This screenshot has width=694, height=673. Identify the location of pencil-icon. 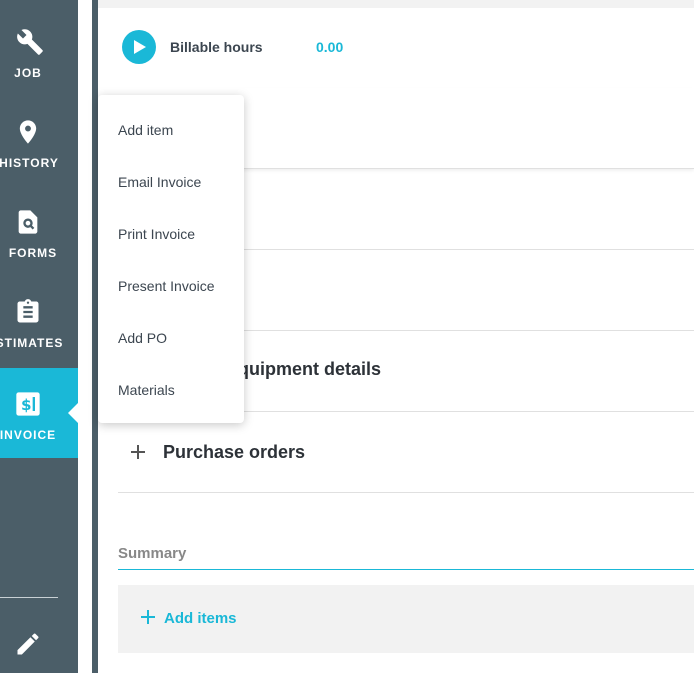
(28, 644).